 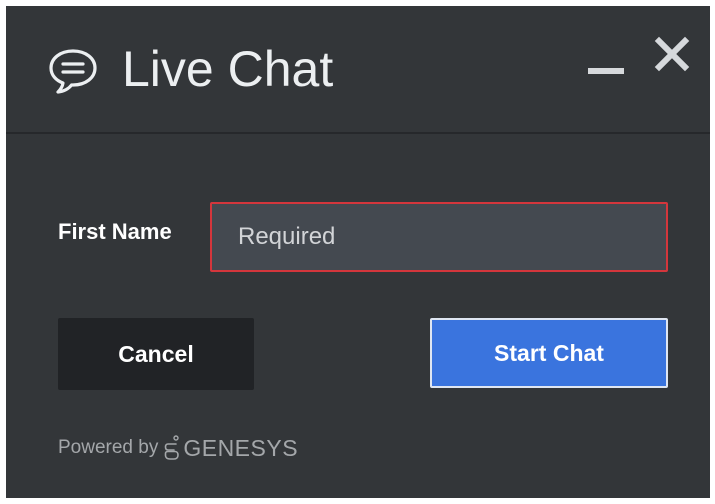 I want to click on start-chat-button: Start Chat, so click(x=549, y=353).